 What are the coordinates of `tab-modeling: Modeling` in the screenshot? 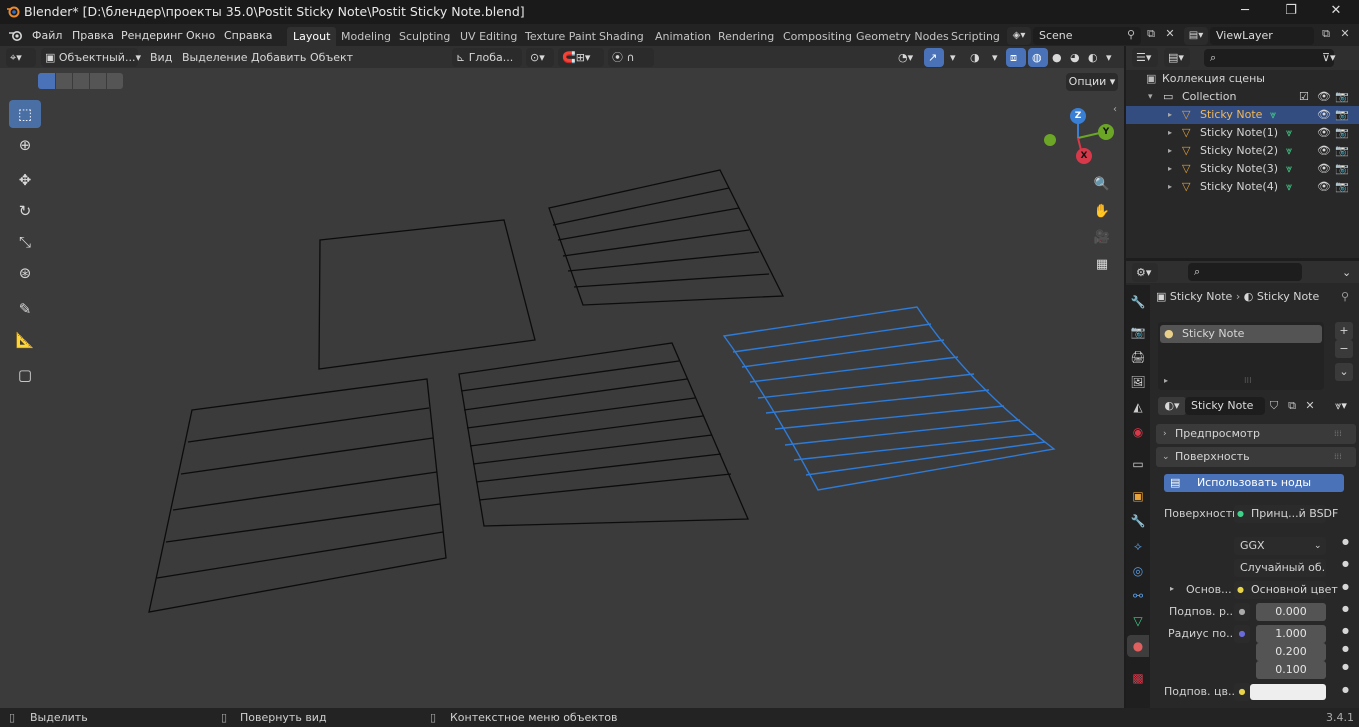 It's located at (366, 36).